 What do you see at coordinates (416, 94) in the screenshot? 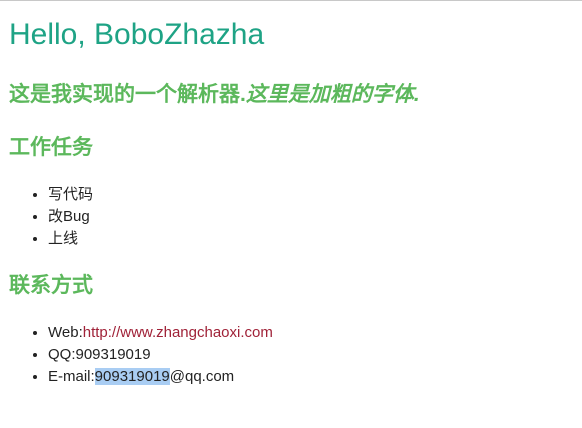
I see `intro-suffix: .` at bounding box center [416, 94].